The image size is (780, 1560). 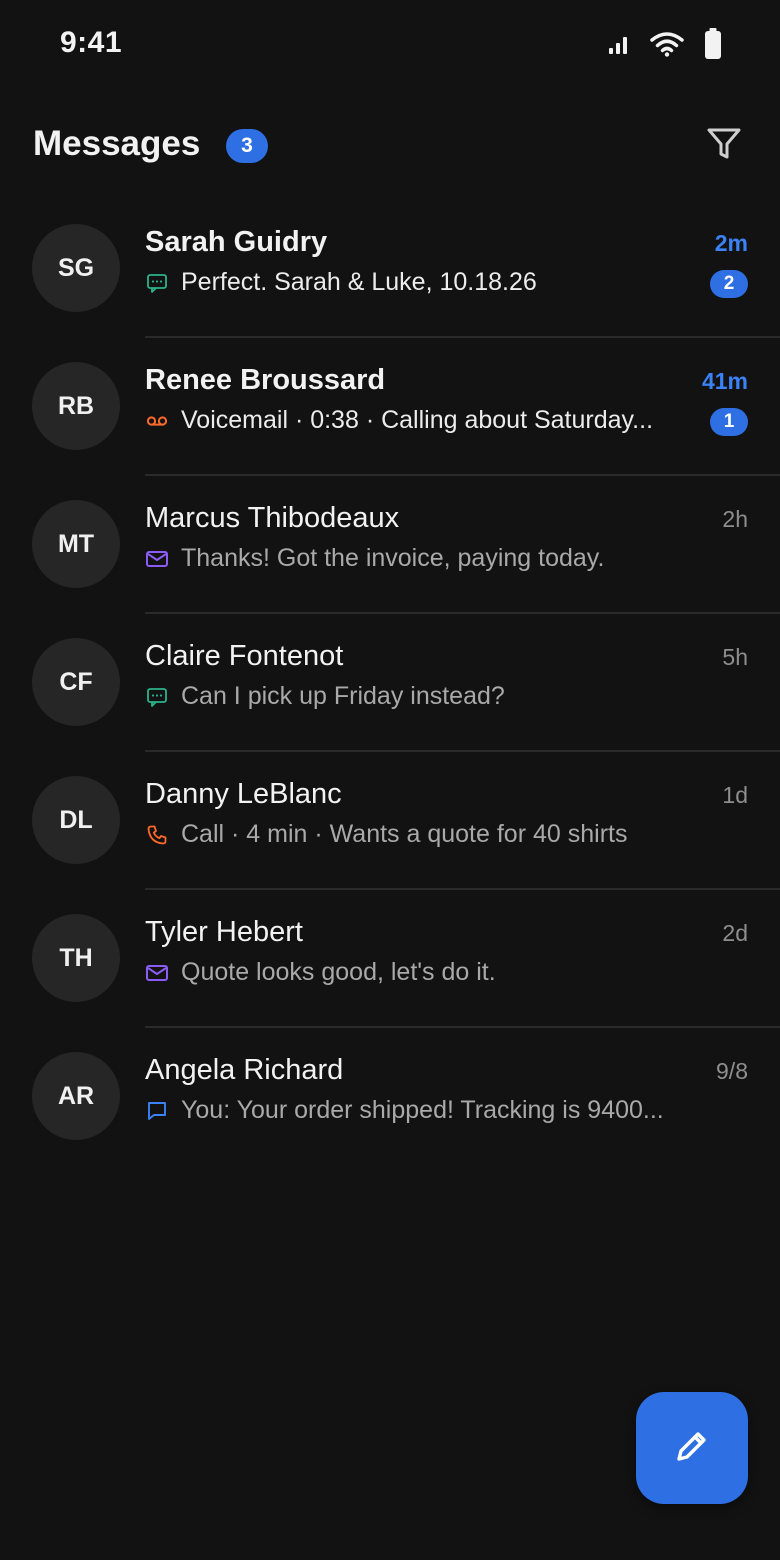 I want to click on avatar: SG, so click(x=76, y=268).